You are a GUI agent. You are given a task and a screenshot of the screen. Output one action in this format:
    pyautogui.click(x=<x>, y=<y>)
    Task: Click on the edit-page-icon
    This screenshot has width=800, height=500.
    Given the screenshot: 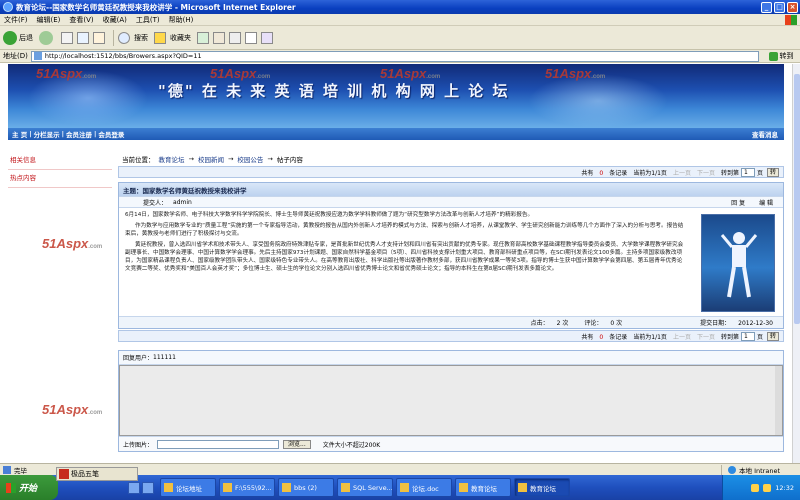 What is the action you would take?
    pyautogui.click(x=251, y=37)
    